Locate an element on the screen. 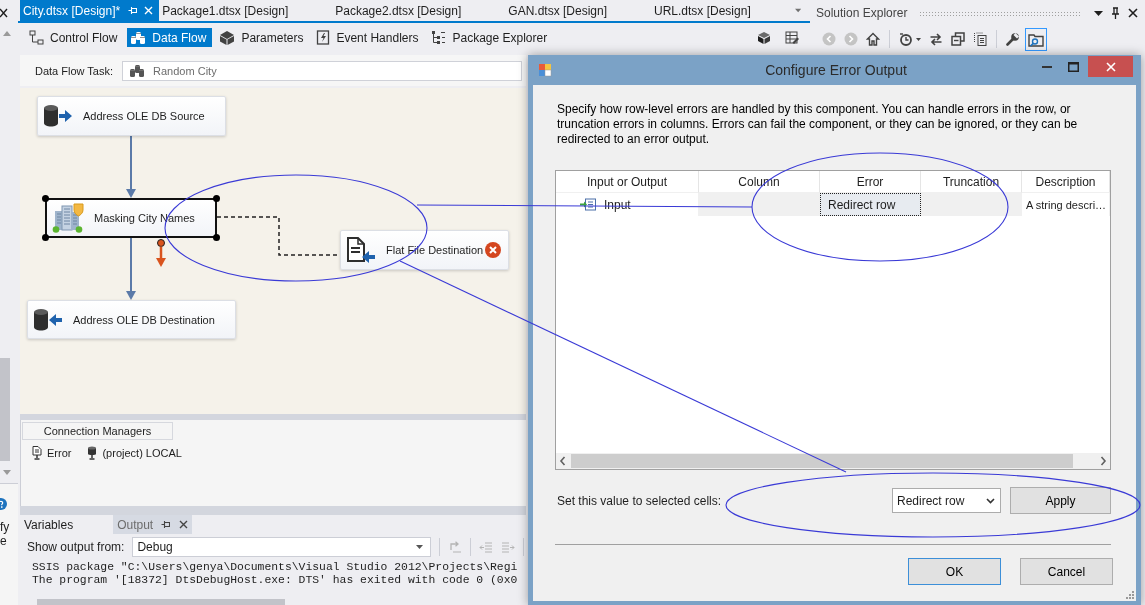  scroll-left-icon is located at coordinates (562, 461).